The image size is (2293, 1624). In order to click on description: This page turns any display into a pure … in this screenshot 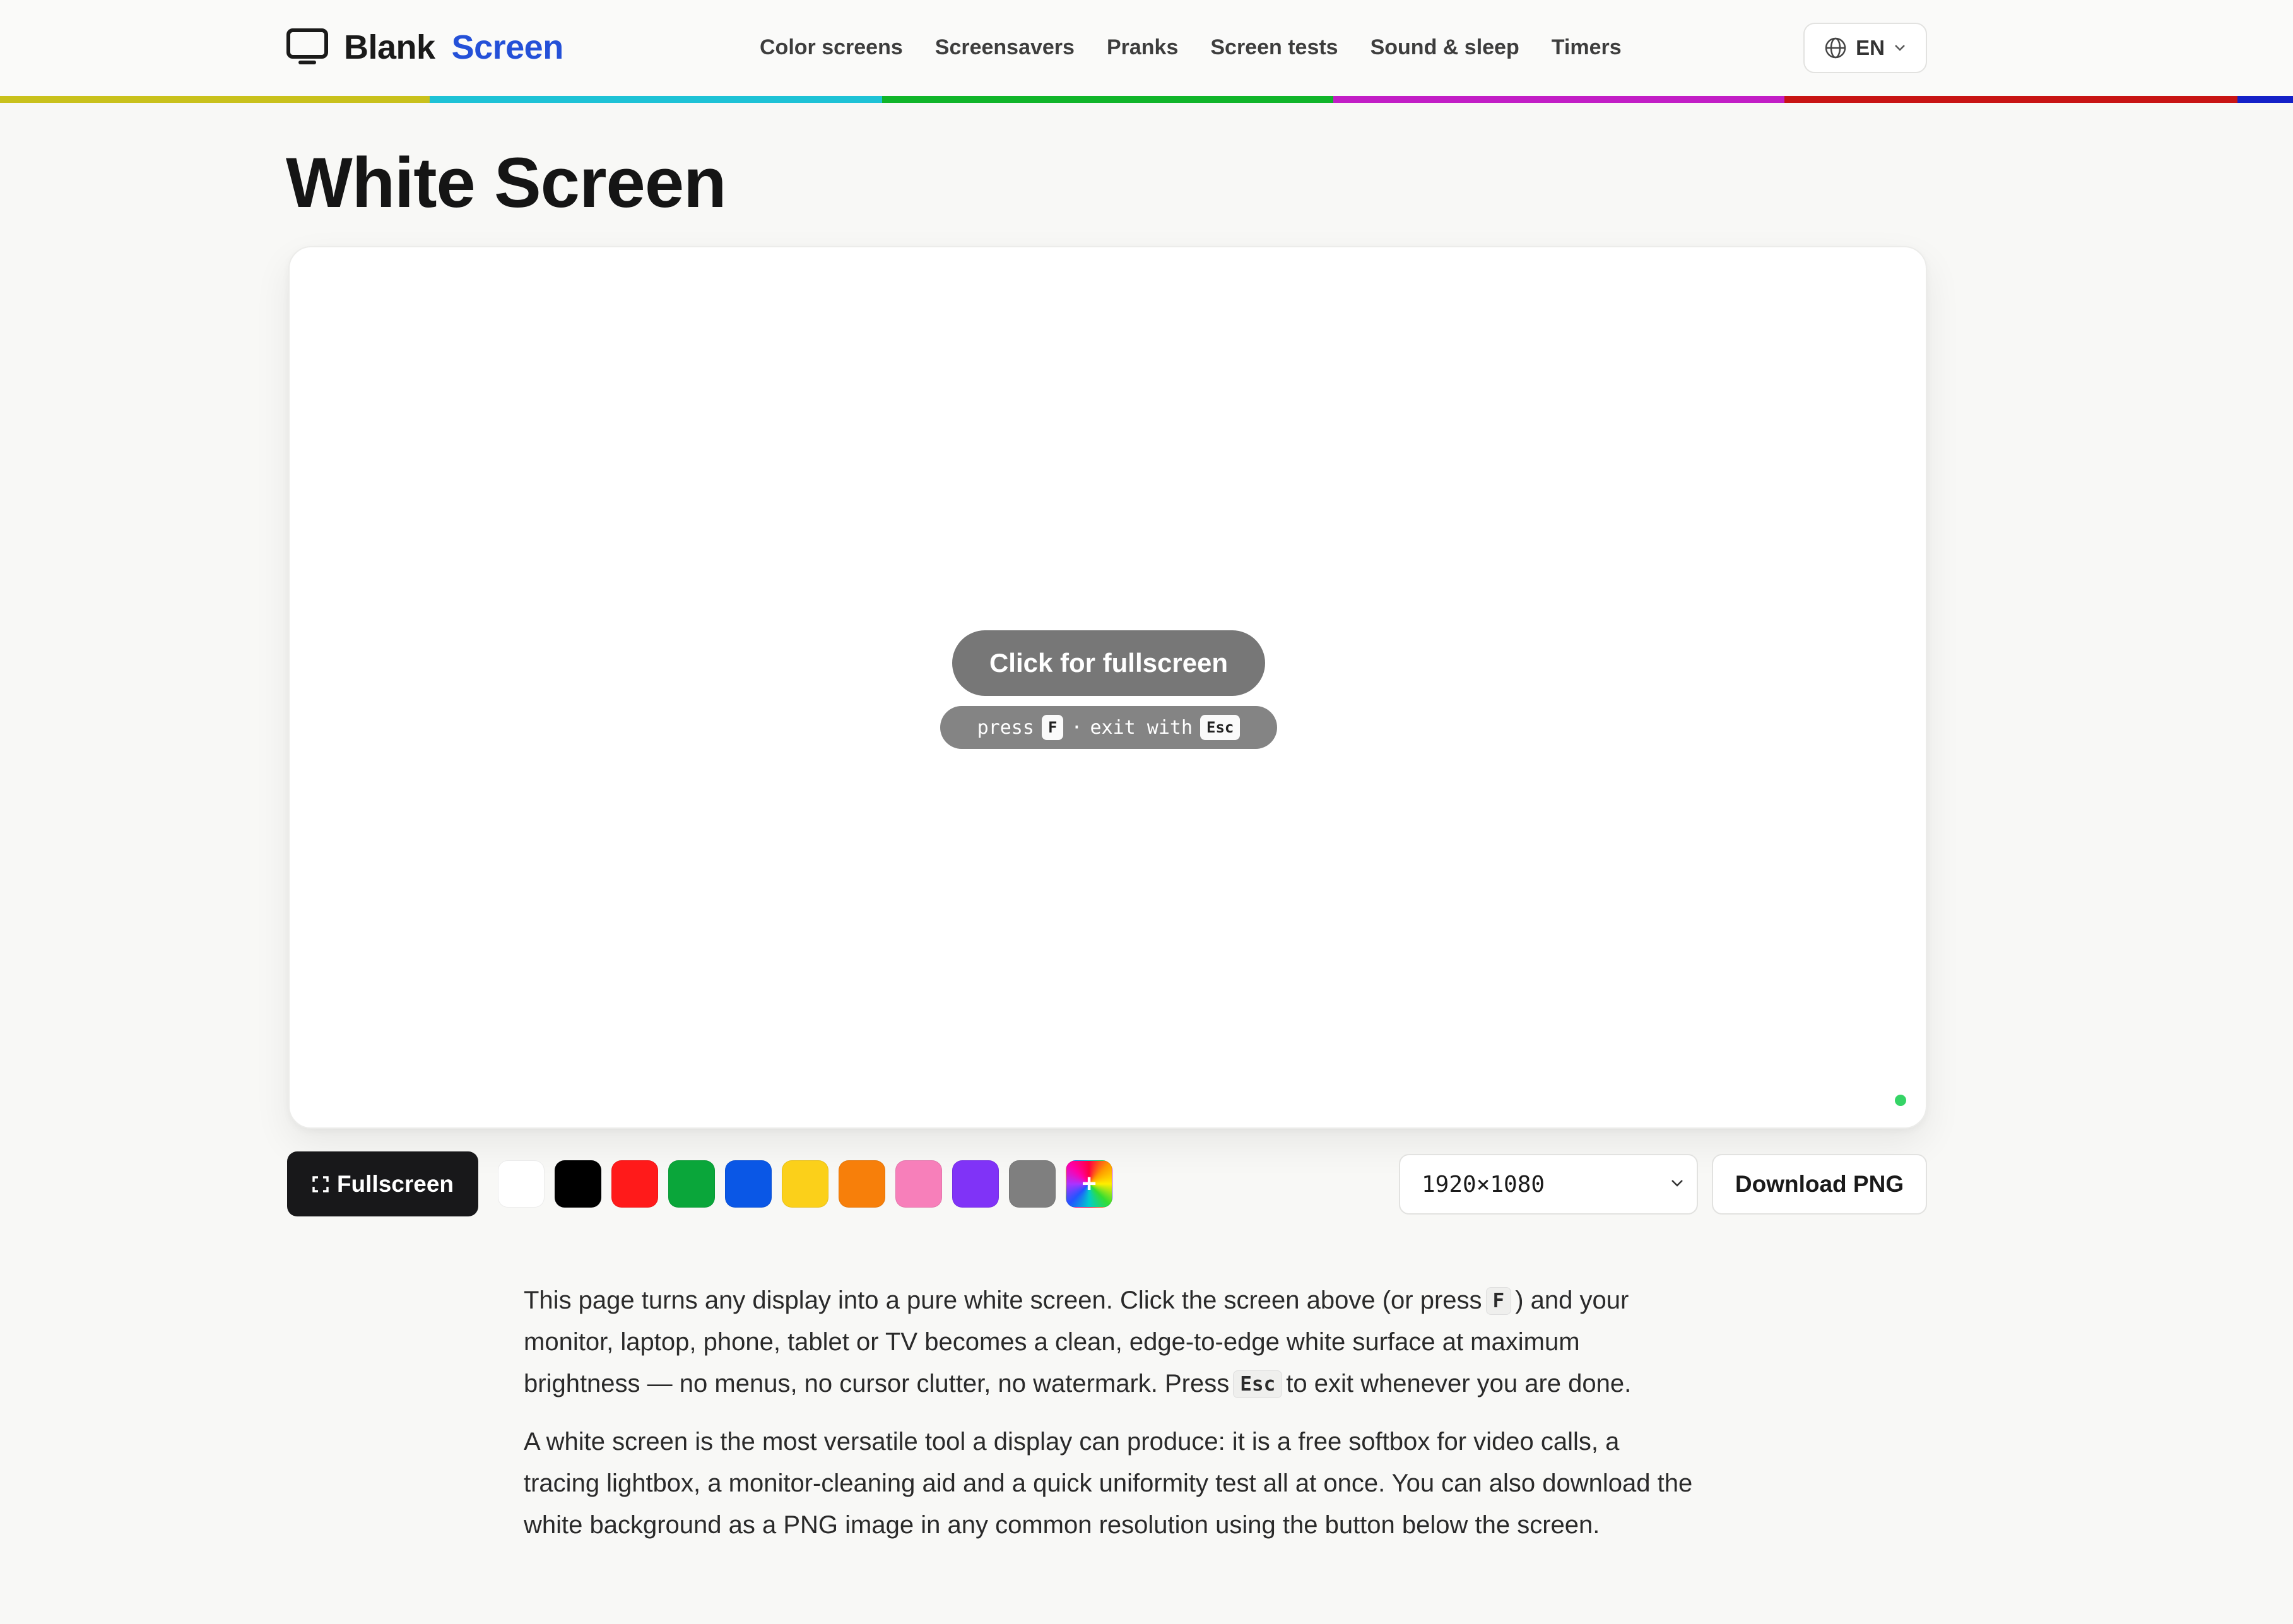, I will do `click(1110, 1421)`.